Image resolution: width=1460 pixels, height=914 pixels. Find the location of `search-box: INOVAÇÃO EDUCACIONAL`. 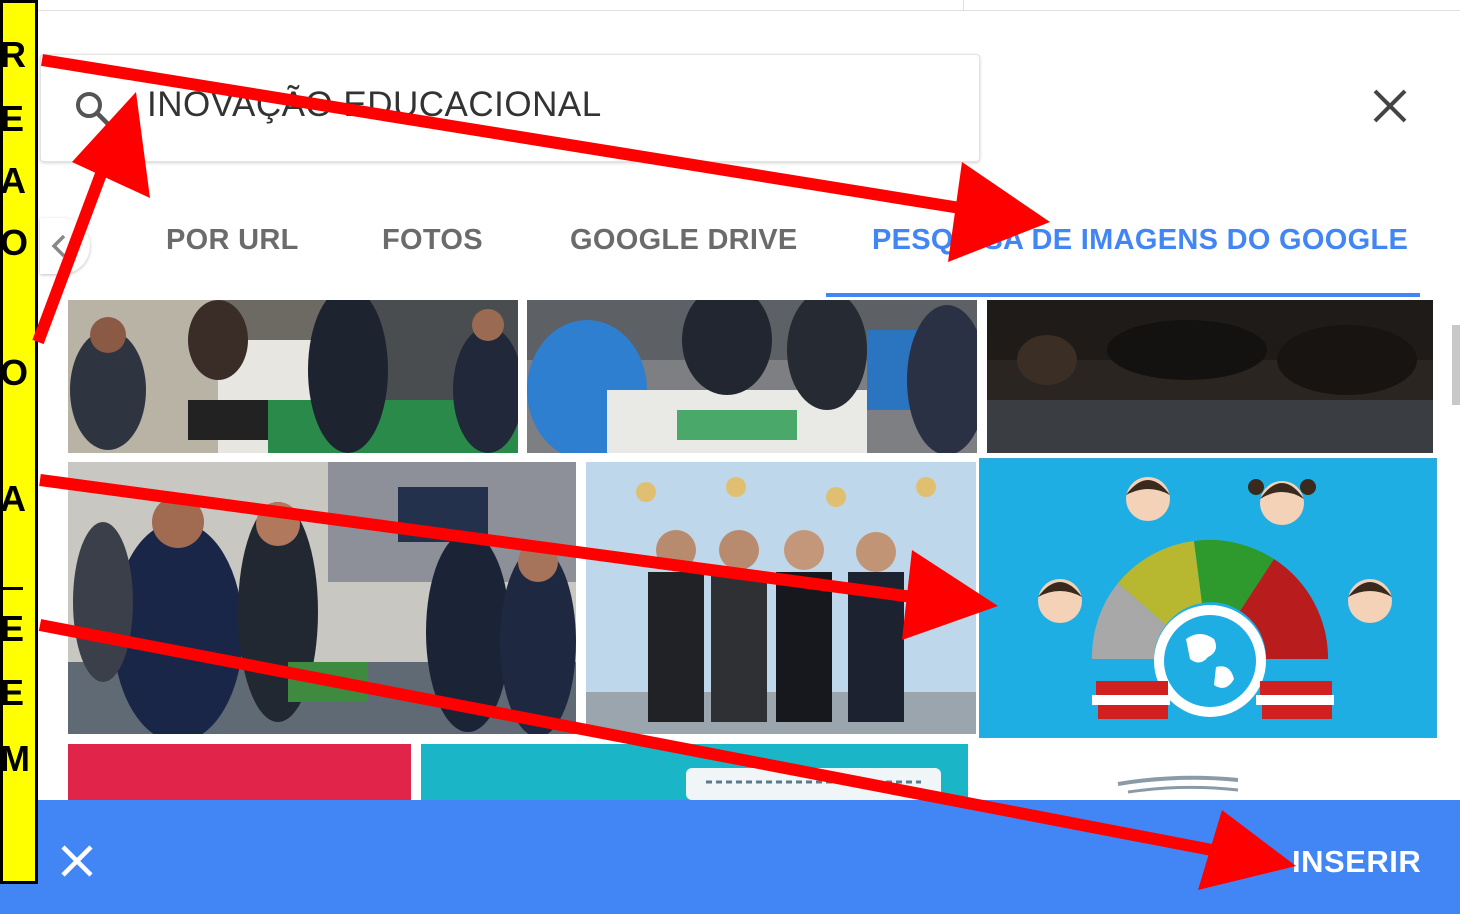

search-box: INOVAÇÃO EDUCACIONAL is located at coordinates (510, 108).